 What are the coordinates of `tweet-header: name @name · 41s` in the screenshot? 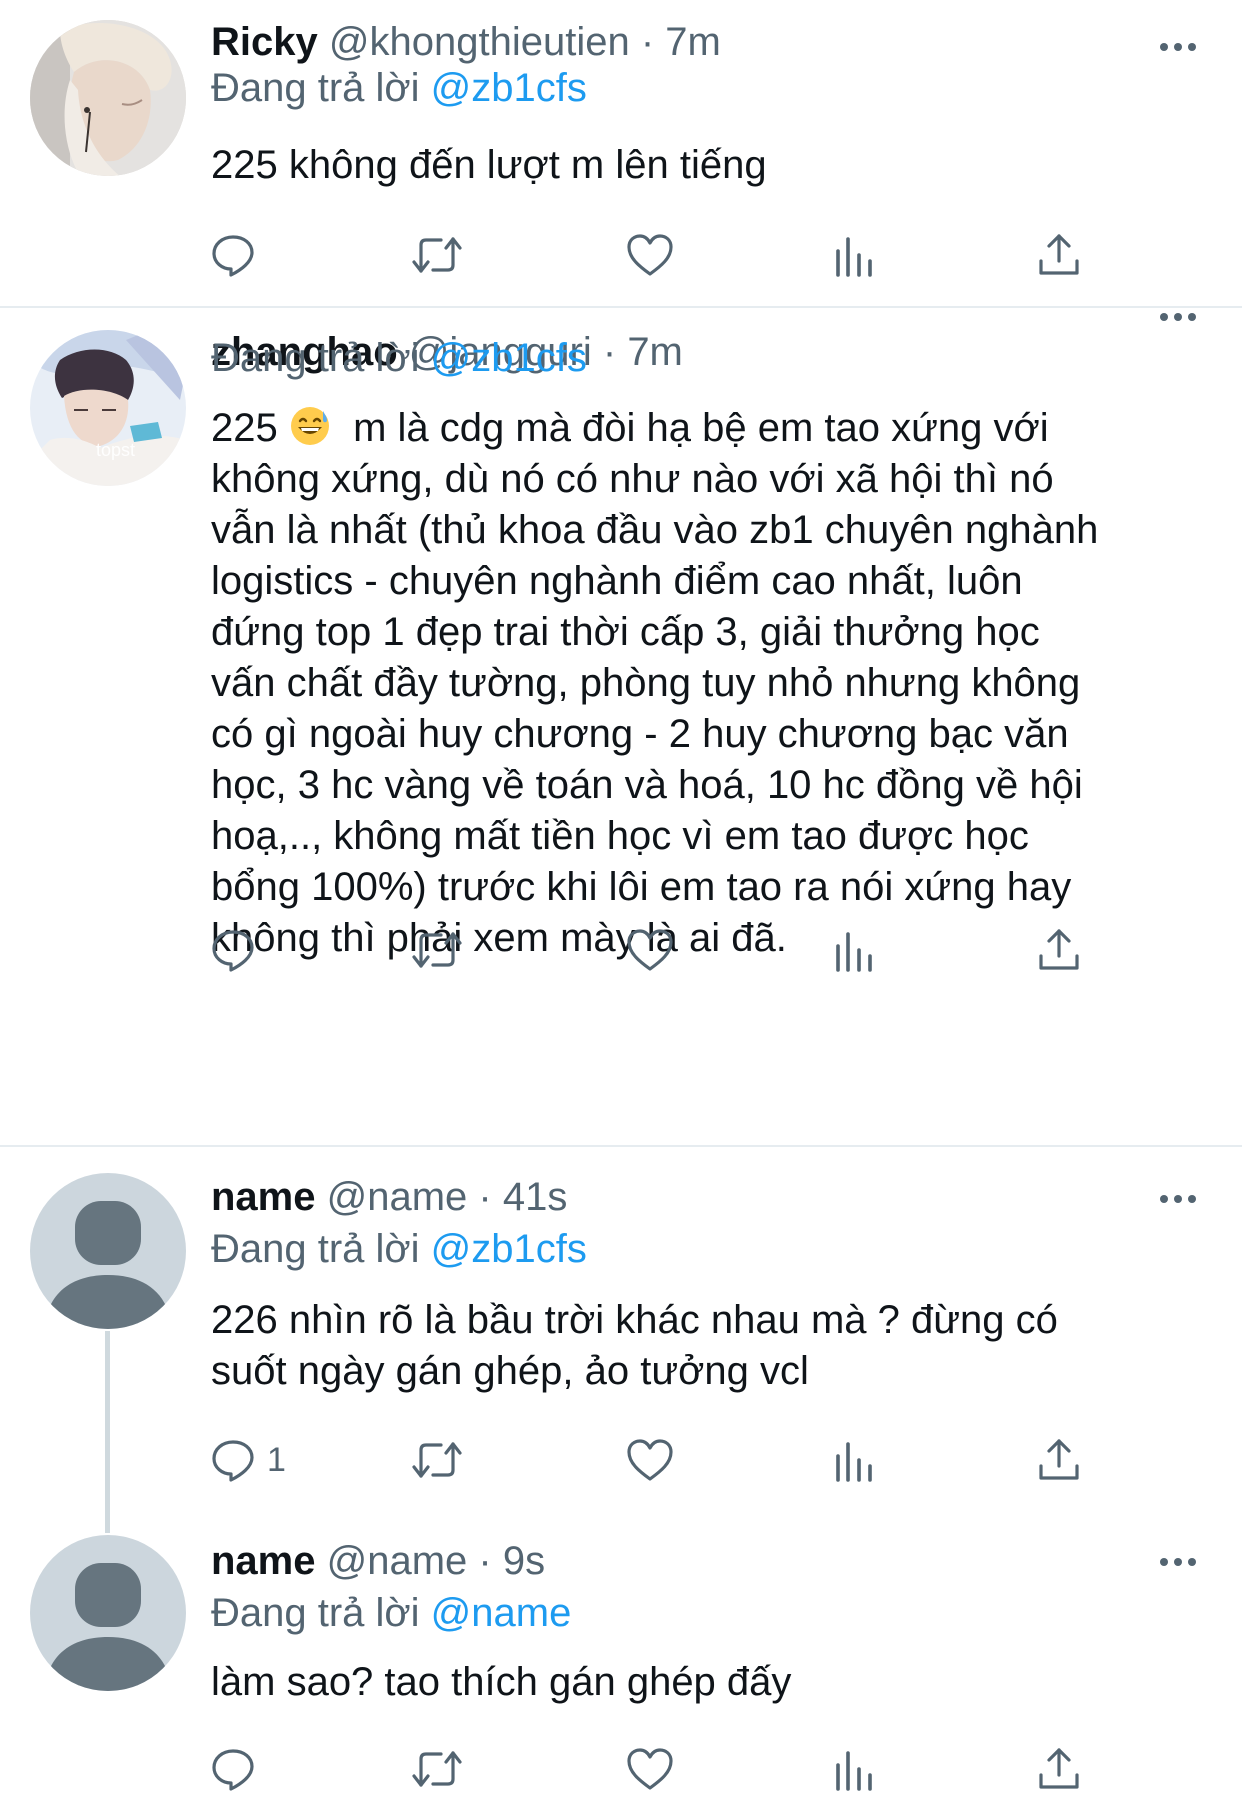 It's located at (389, 1197).